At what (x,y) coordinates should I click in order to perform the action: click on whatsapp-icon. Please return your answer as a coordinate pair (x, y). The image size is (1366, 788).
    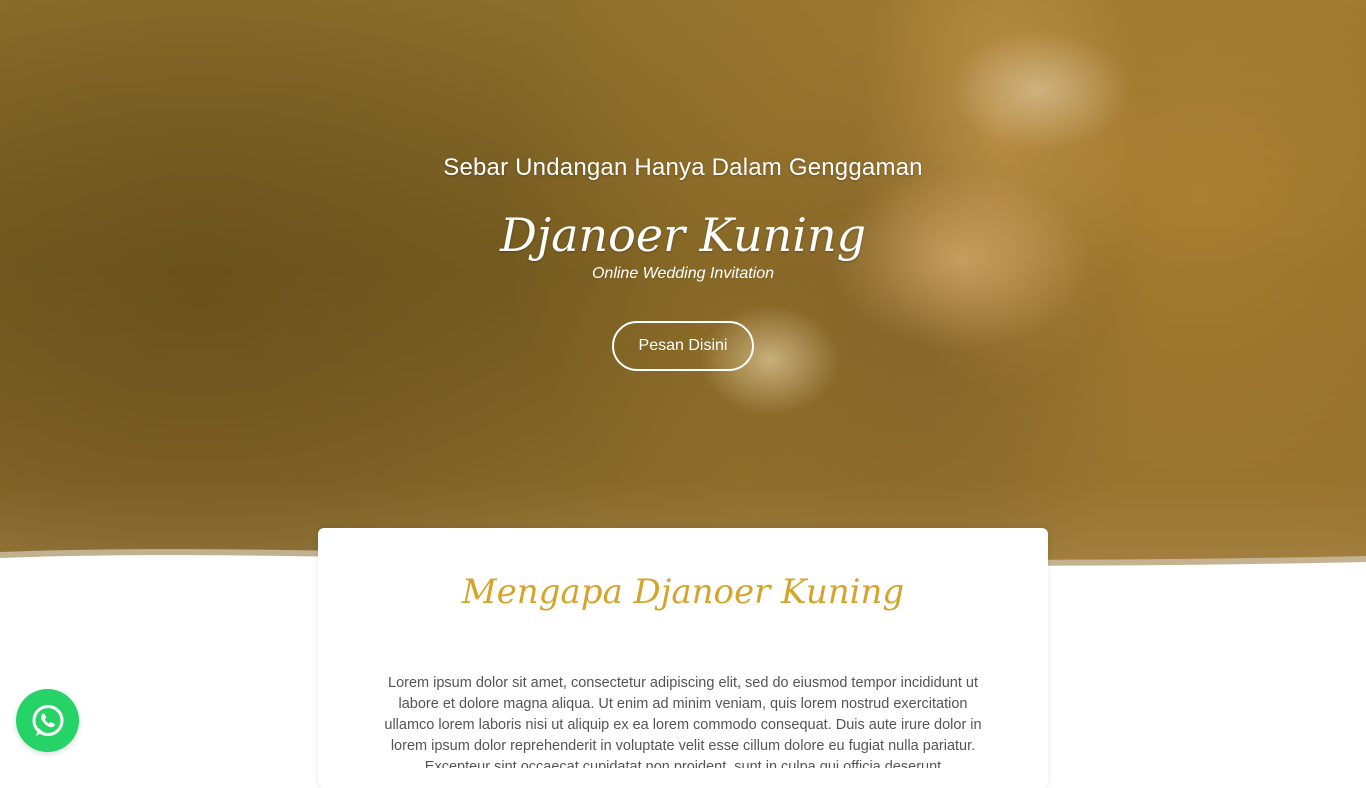
    Looking at the image, I should click on (47, 720).